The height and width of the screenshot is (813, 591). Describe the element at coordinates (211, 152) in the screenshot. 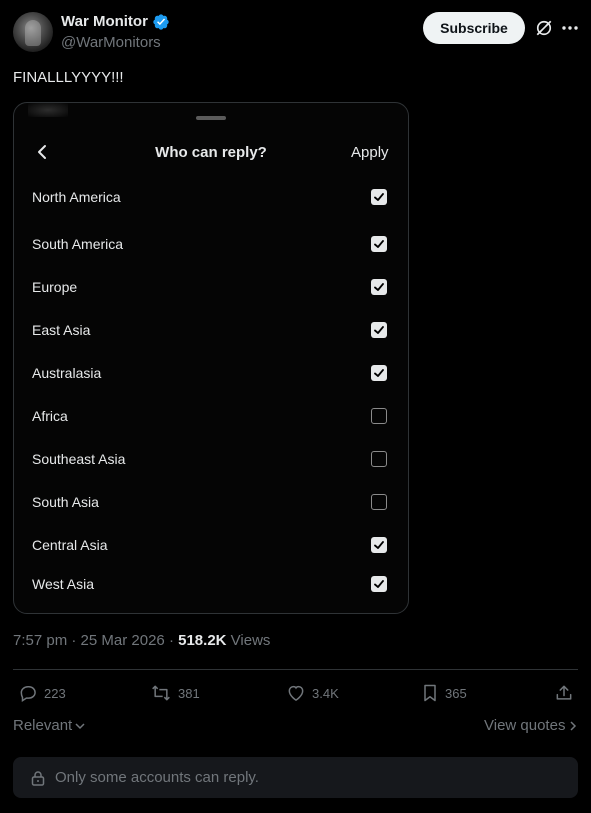

I see `sheet-title: Who can reply?` at that location.